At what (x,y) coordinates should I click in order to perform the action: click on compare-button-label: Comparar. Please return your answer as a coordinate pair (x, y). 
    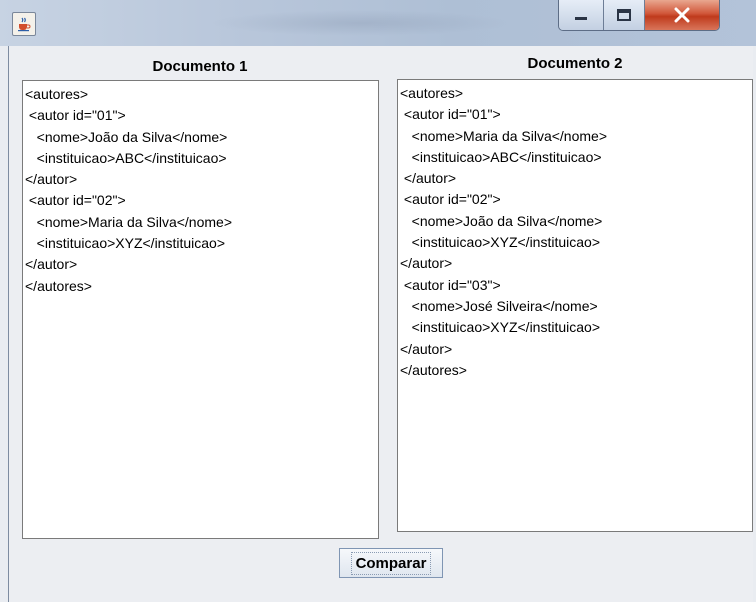
    Looking at the image, I should click on (391, 563).